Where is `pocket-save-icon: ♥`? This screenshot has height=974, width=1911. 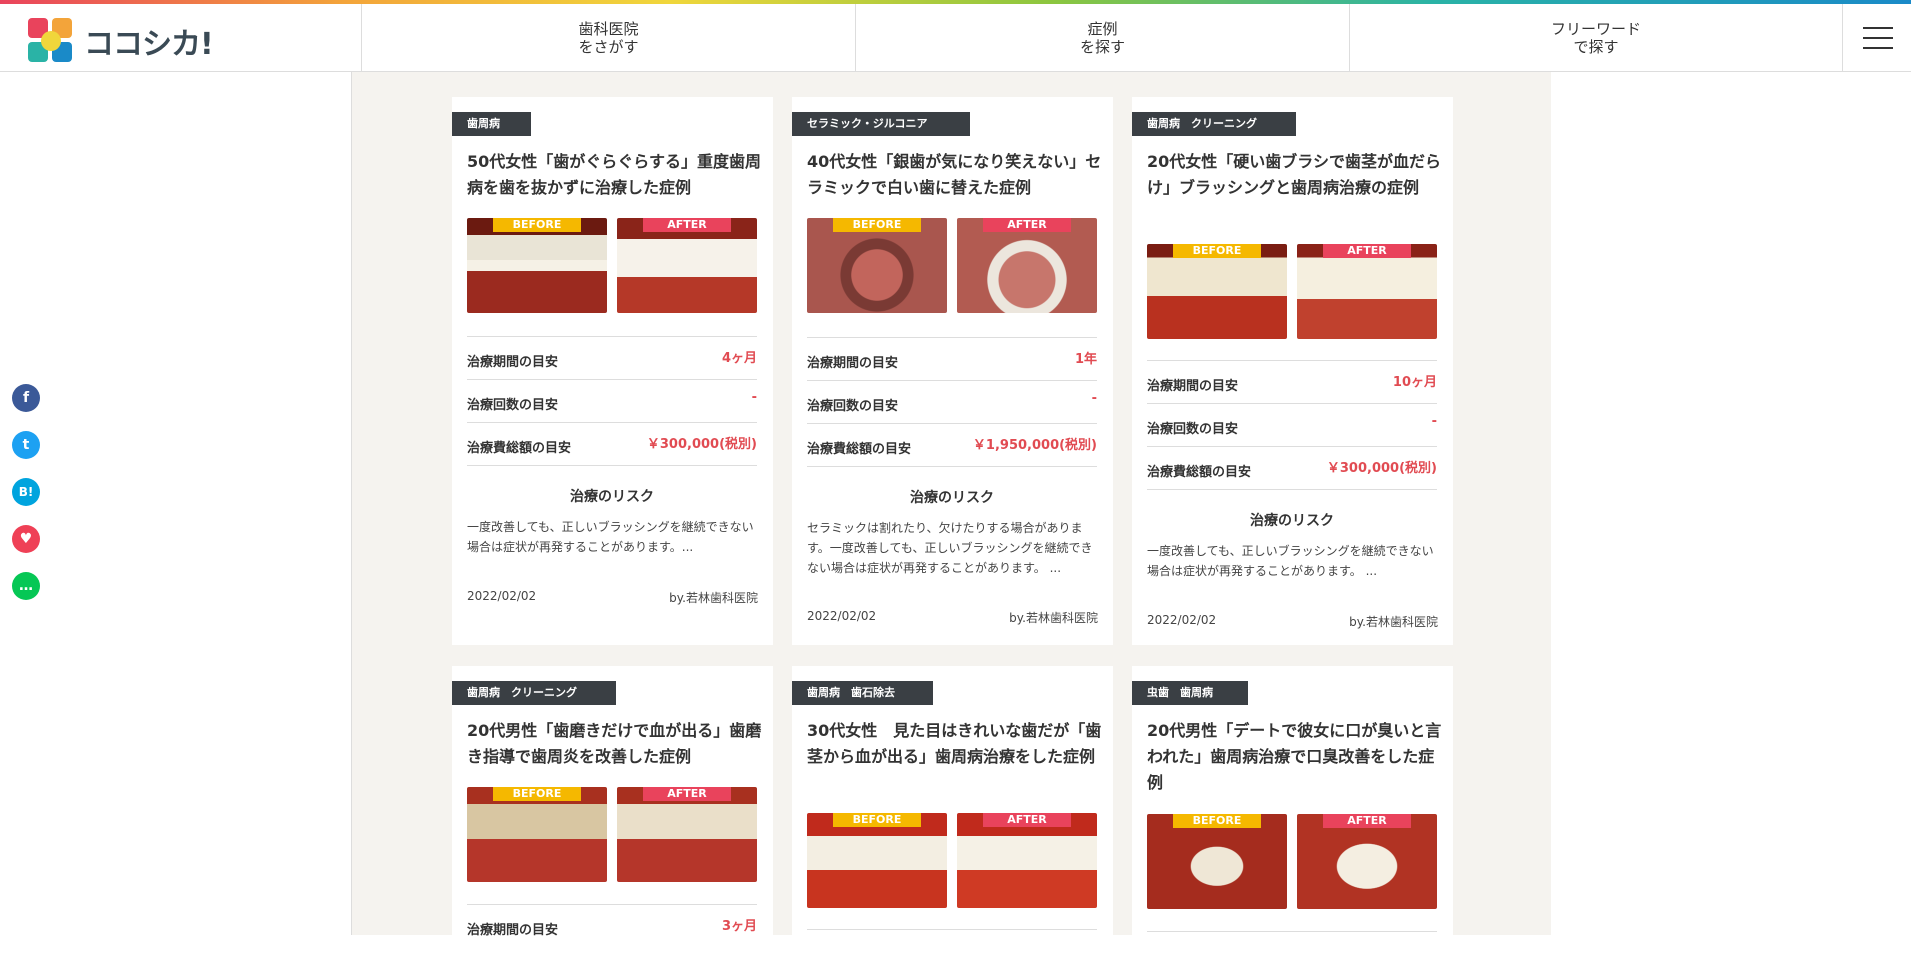
pocket-save-icon: ♥ is located at coordinates (26, 539).